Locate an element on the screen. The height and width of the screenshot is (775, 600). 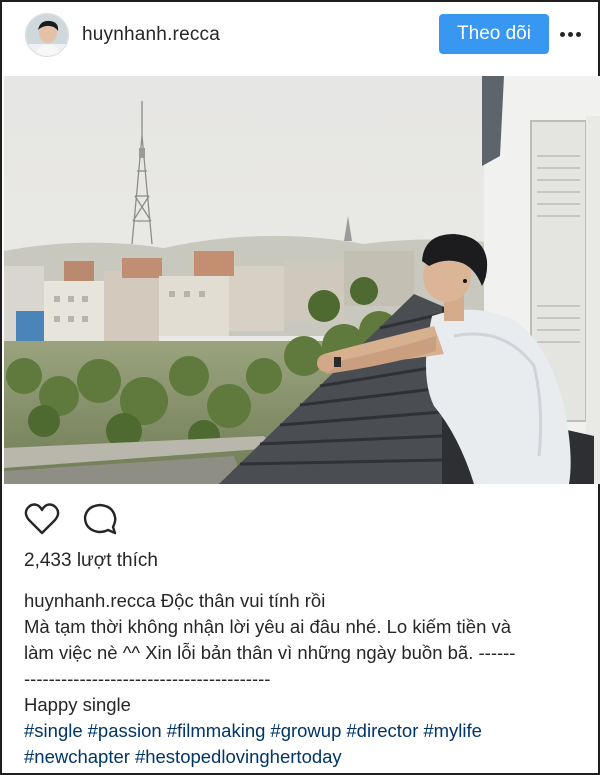
hashtag-link: #passion is located at coordinates (125, 730).